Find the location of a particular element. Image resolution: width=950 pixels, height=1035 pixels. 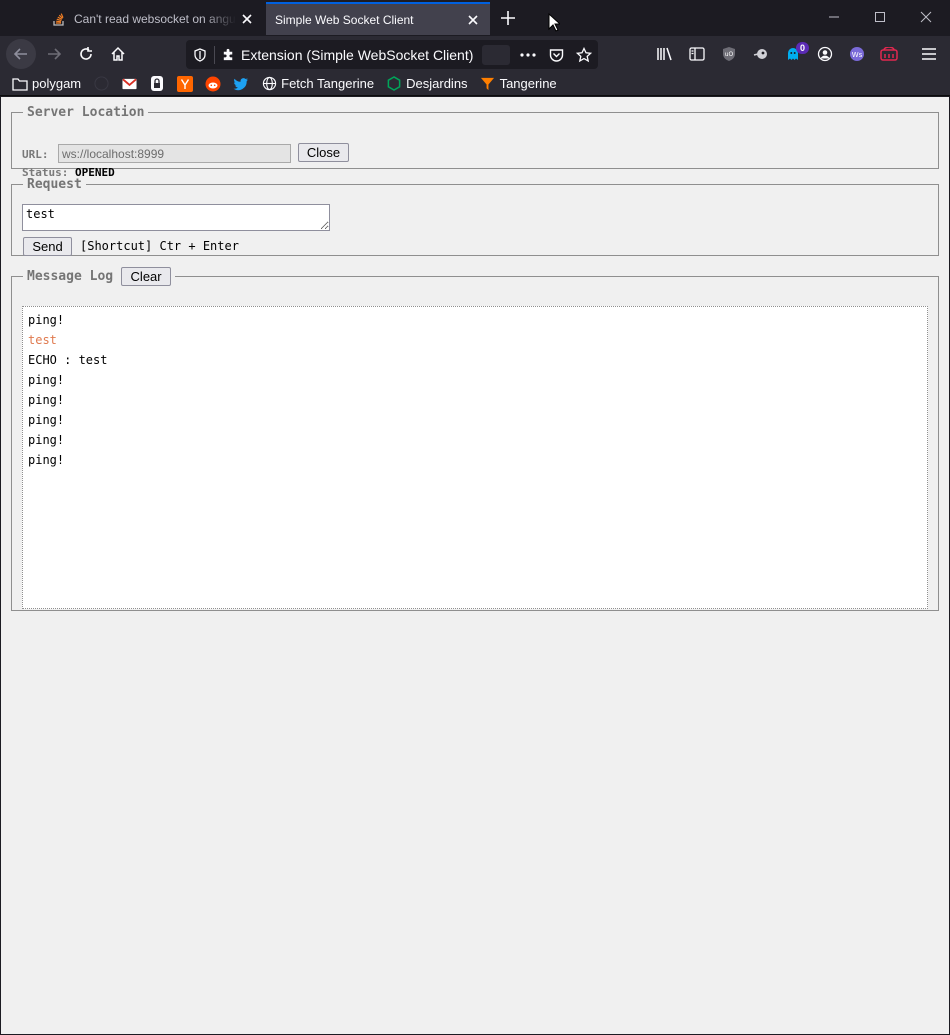

log-line: ECHO : test is located at coordinates (68, 360).